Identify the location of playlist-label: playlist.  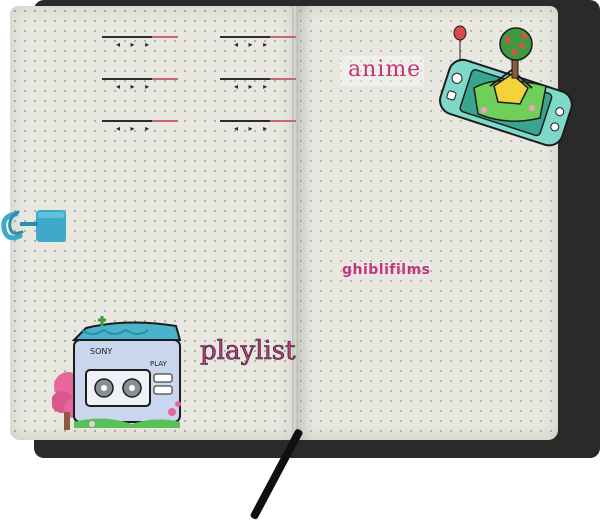
(248, 351).